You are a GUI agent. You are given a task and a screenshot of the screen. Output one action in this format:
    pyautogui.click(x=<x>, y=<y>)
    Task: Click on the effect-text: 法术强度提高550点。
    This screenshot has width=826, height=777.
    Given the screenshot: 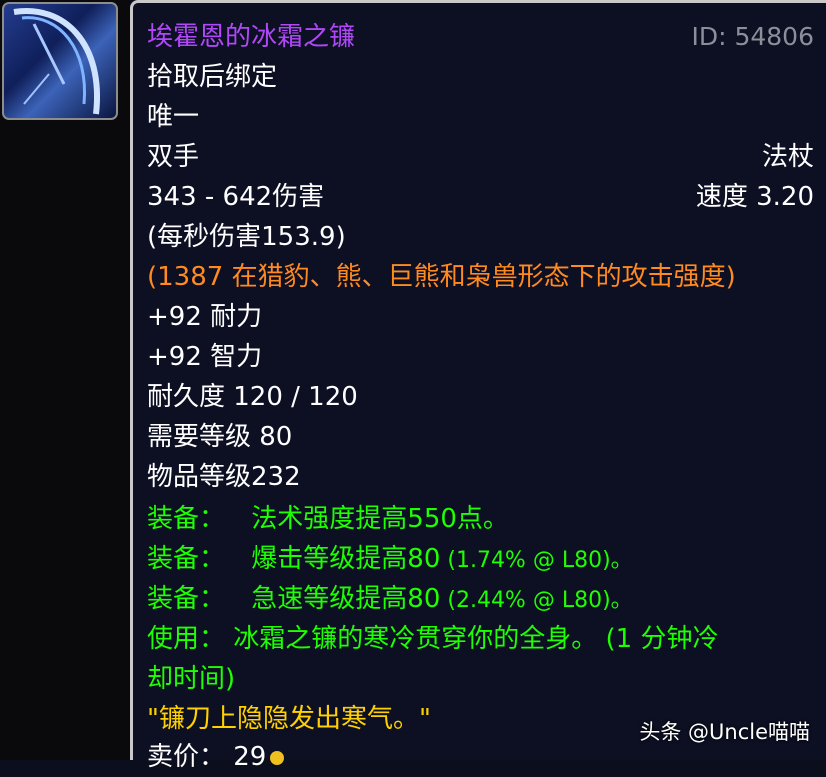 What is the action you would take?
    pyautogui.click(x=380, y=519)
    